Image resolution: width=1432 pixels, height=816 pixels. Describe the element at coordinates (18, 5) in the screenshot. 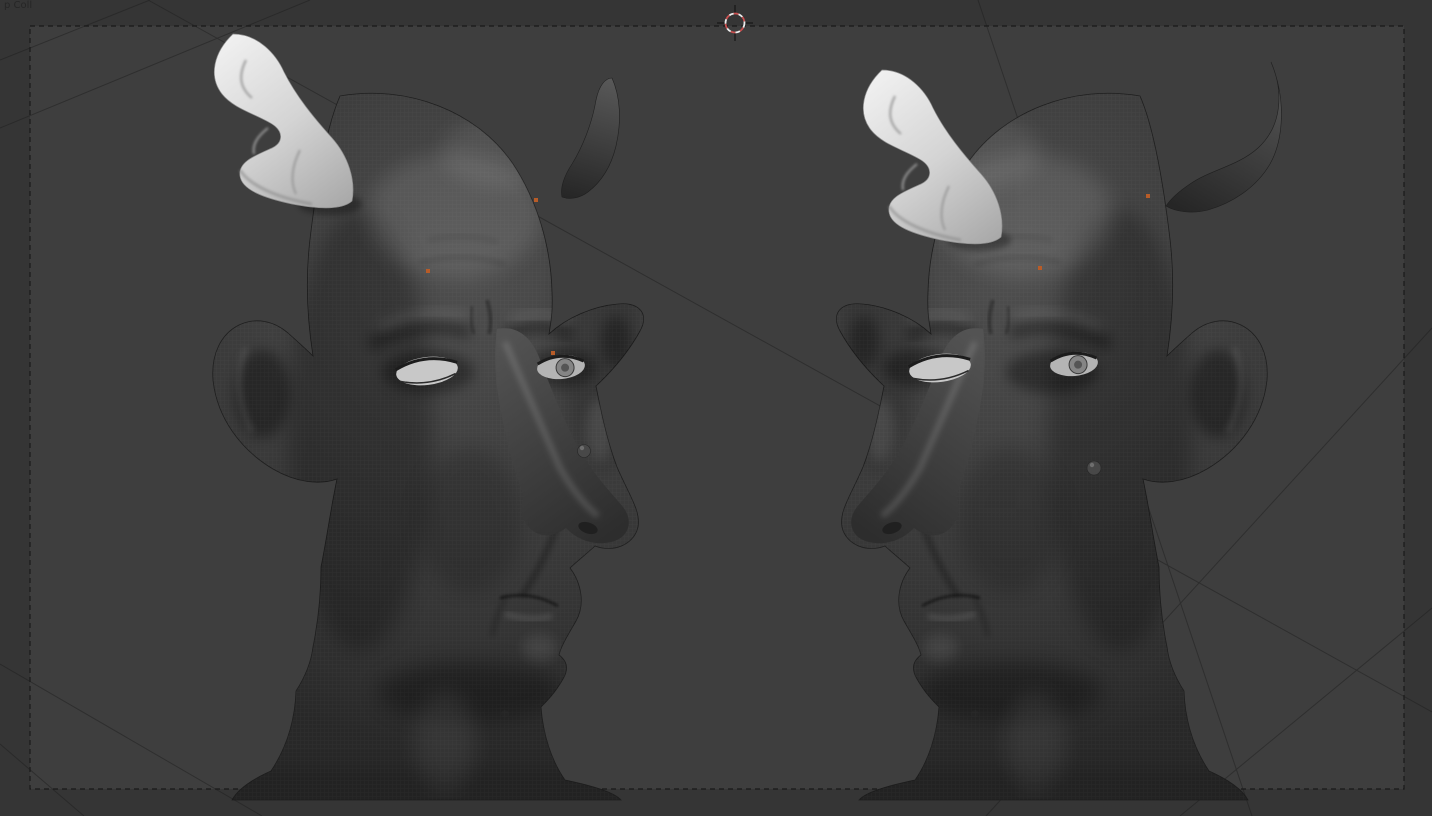

I see `collection-label: p Coll` at that location.